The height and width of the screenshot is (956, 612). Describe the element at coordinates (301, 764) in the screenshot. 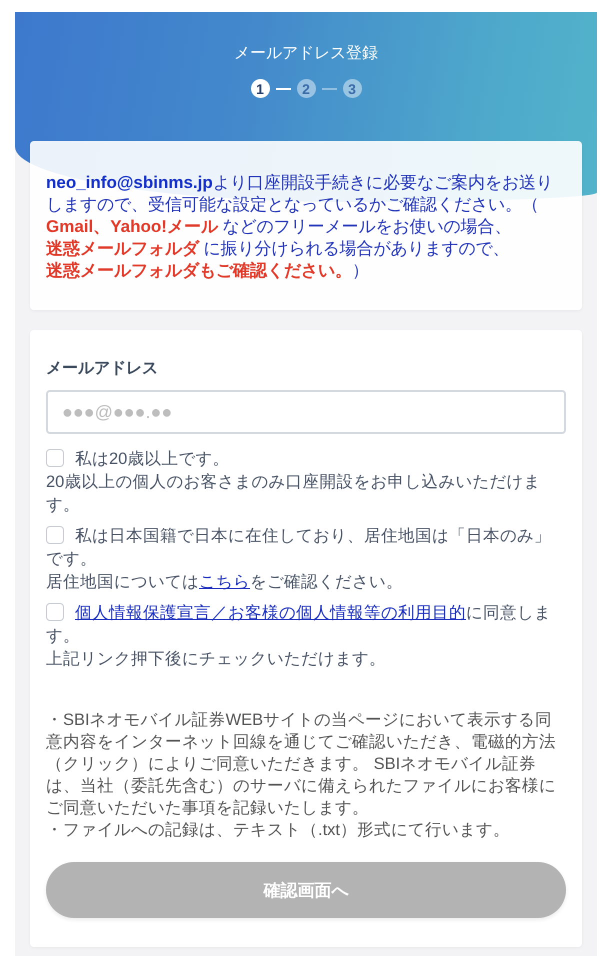

I see `disclaimer-text: ・SBIネオモバイル証券WEBサイトの当ページにおいて表示する同意内容をインターネット回線を通じてご確認いただき、電磁的方法（クリック）によりご同意いただきます。 SBIネオモバイル証券は、当社（委託先含む）のサーバに備えられたファイルにお客様にご同意いただいた事項を記録いたします。` at that location.